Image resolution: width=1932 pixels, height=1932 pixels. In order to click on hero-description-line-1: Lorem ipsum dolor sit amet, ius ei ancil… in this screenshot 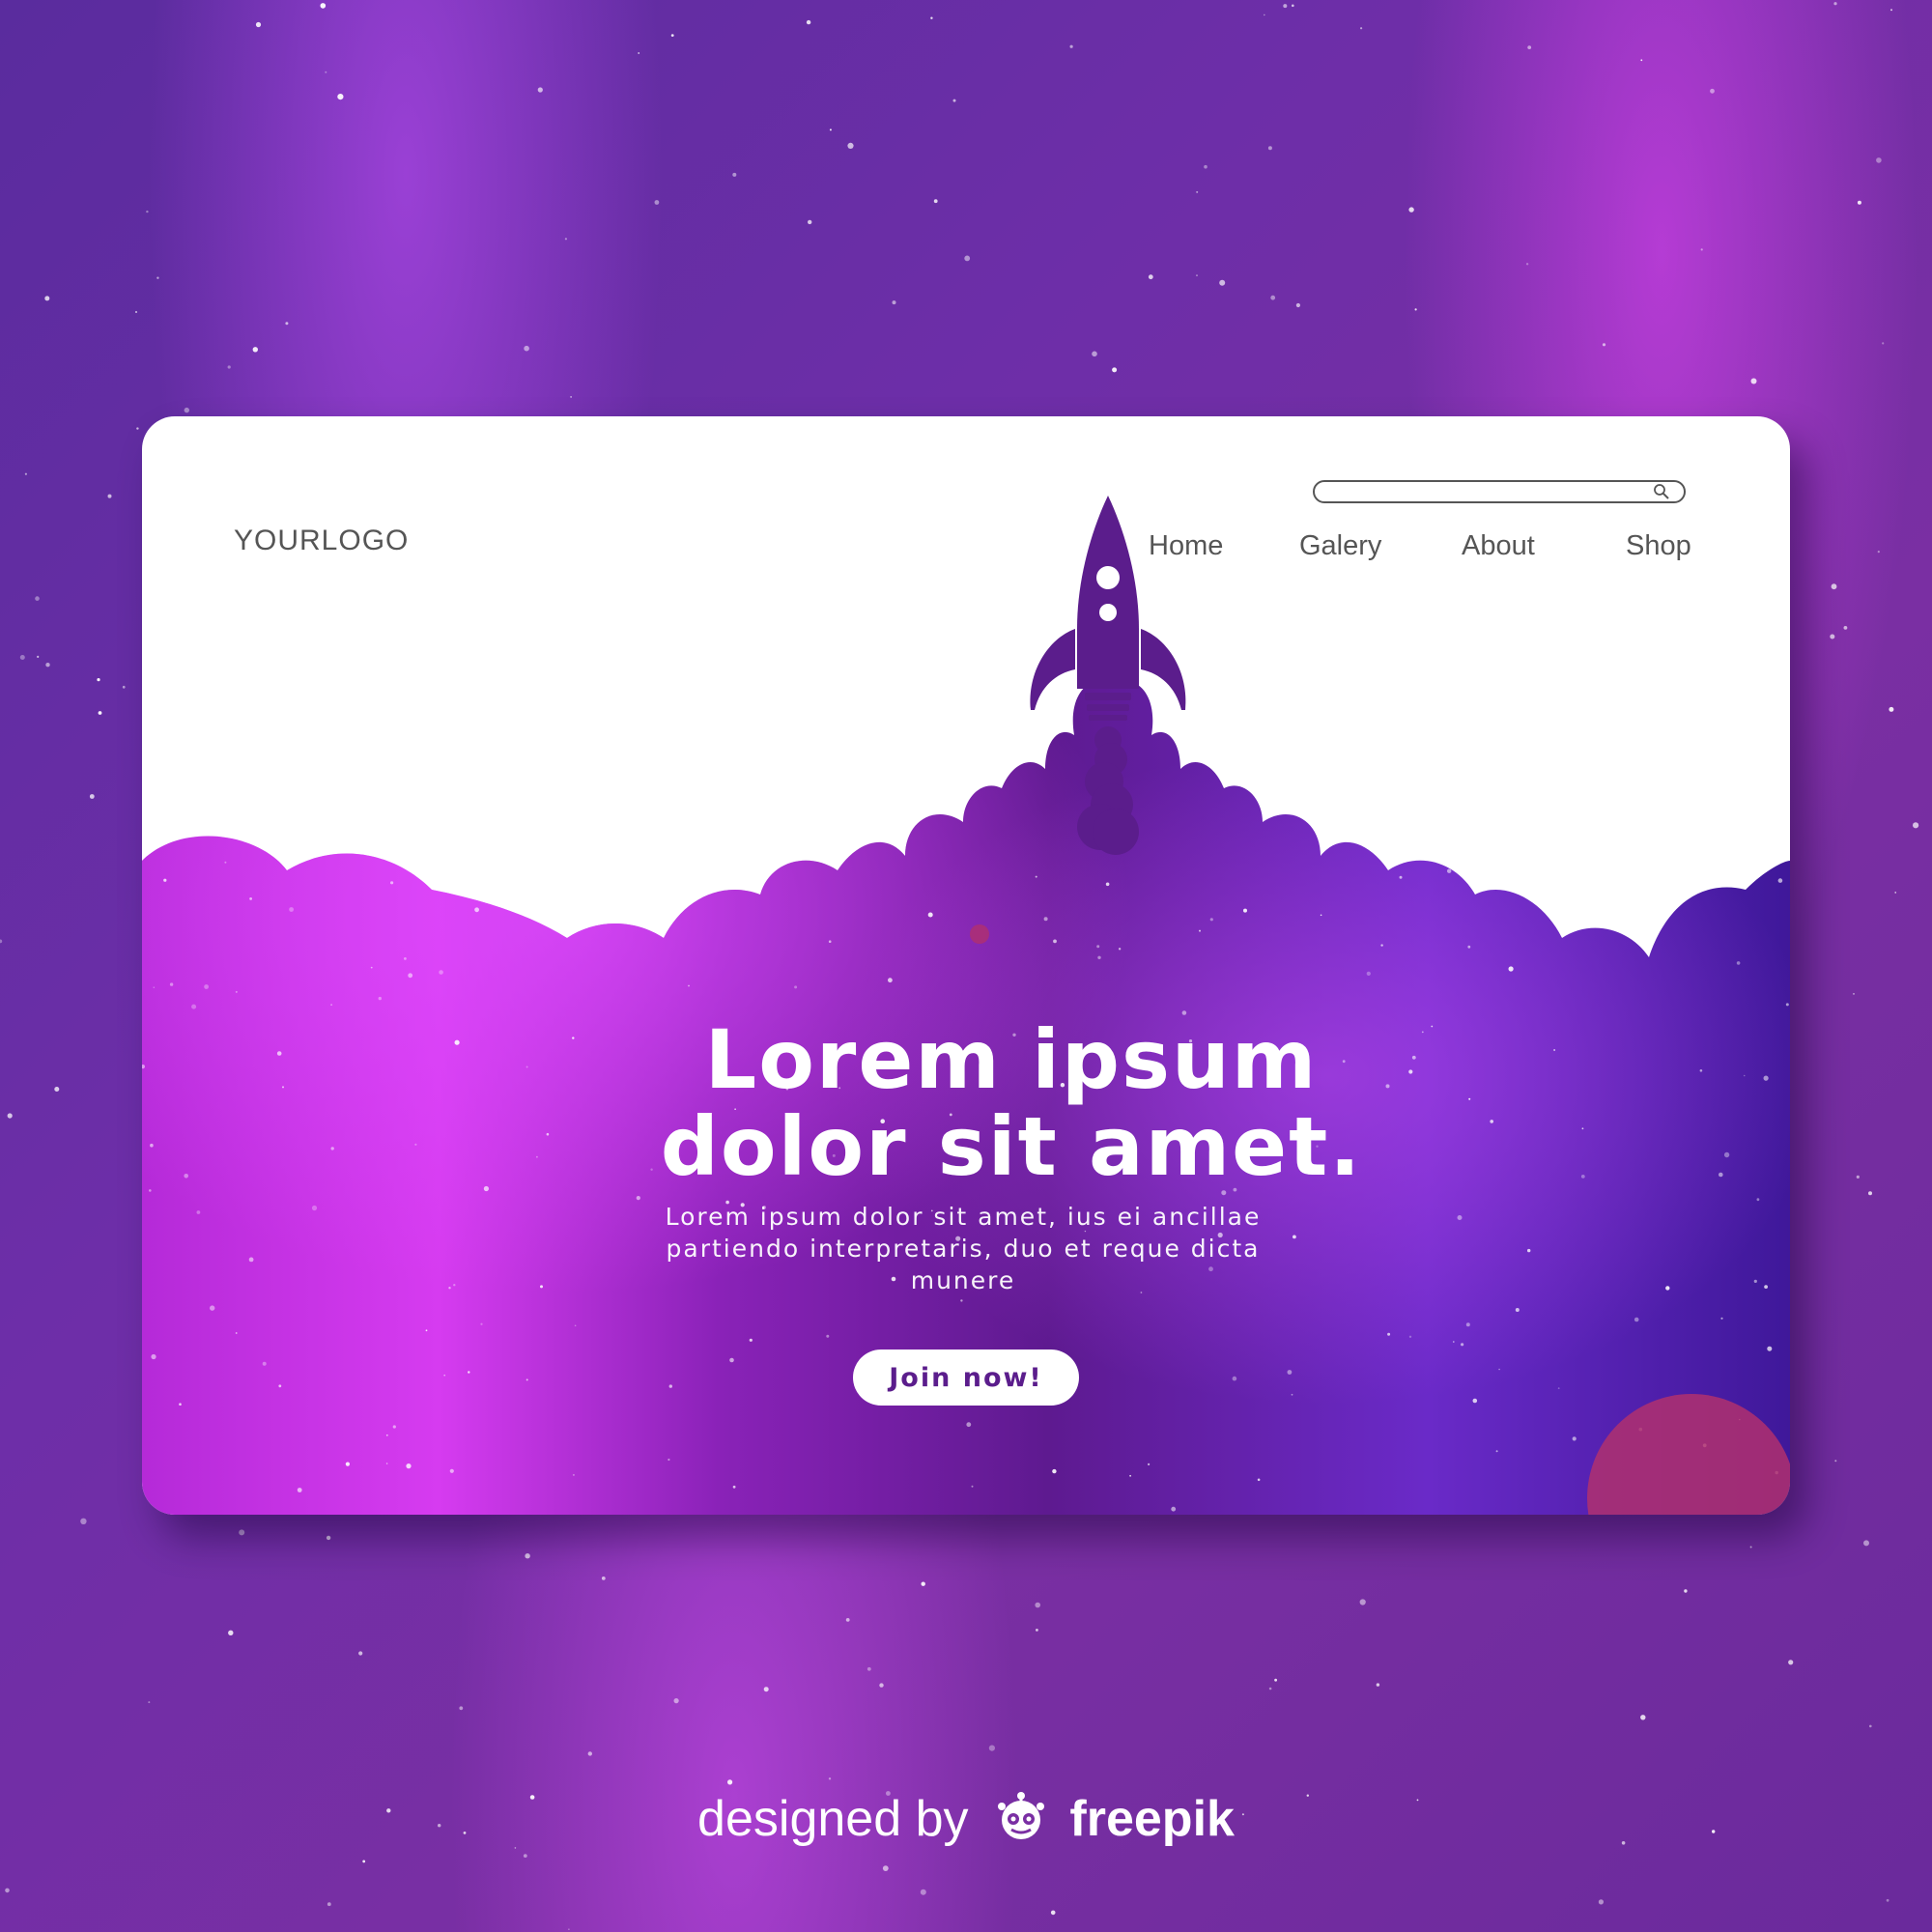, I will do `click(963, 1217)`.